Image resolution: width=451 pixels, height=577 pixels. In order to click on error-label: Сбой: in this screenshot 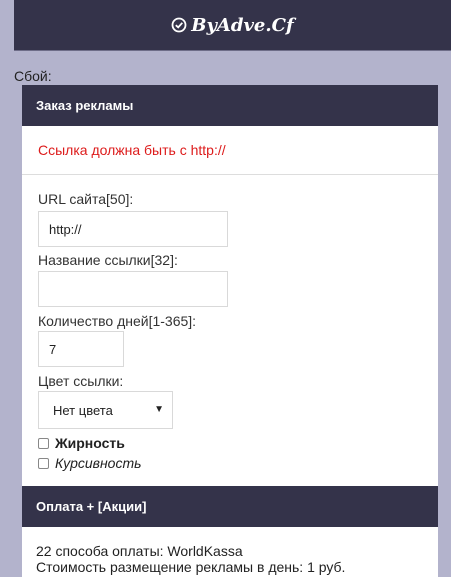, I will do `click(33, 76)`.